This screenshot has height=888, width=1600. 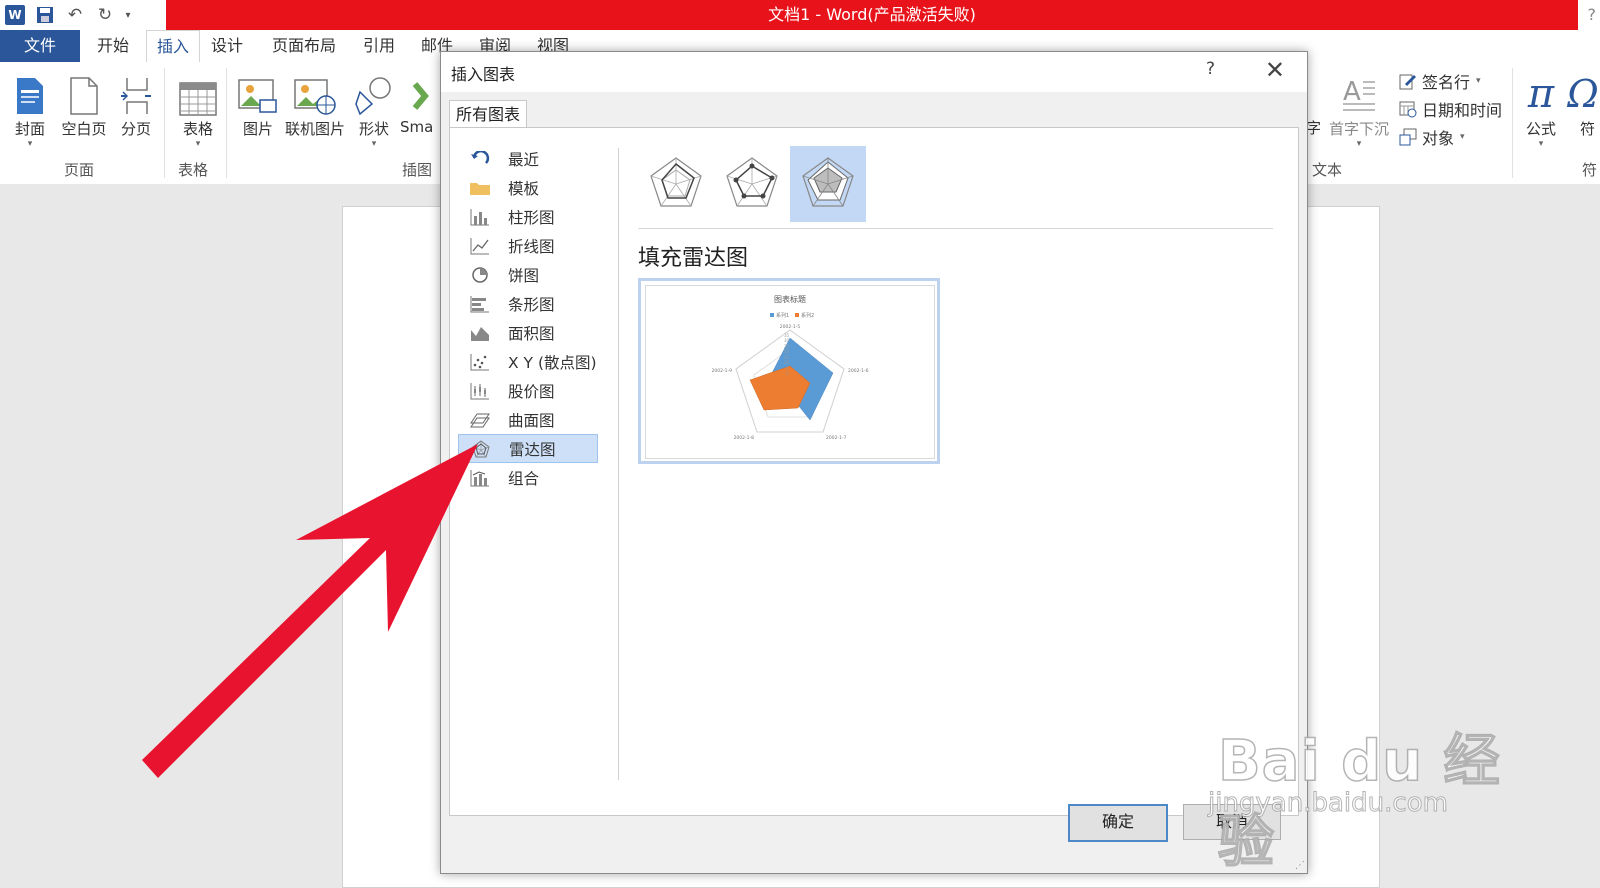 What do you see at coordinates (105, 15) in the screenshot?
I see `redo-icon: ↻` at bounding box center [105, 15].